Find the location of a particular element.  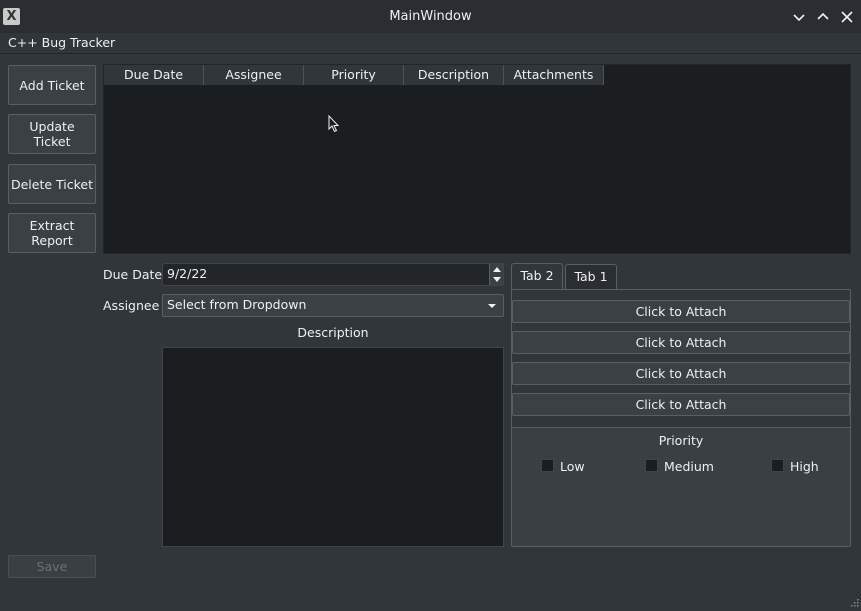

column-header-due-date: Due Date is located at coordinates (154, 75).